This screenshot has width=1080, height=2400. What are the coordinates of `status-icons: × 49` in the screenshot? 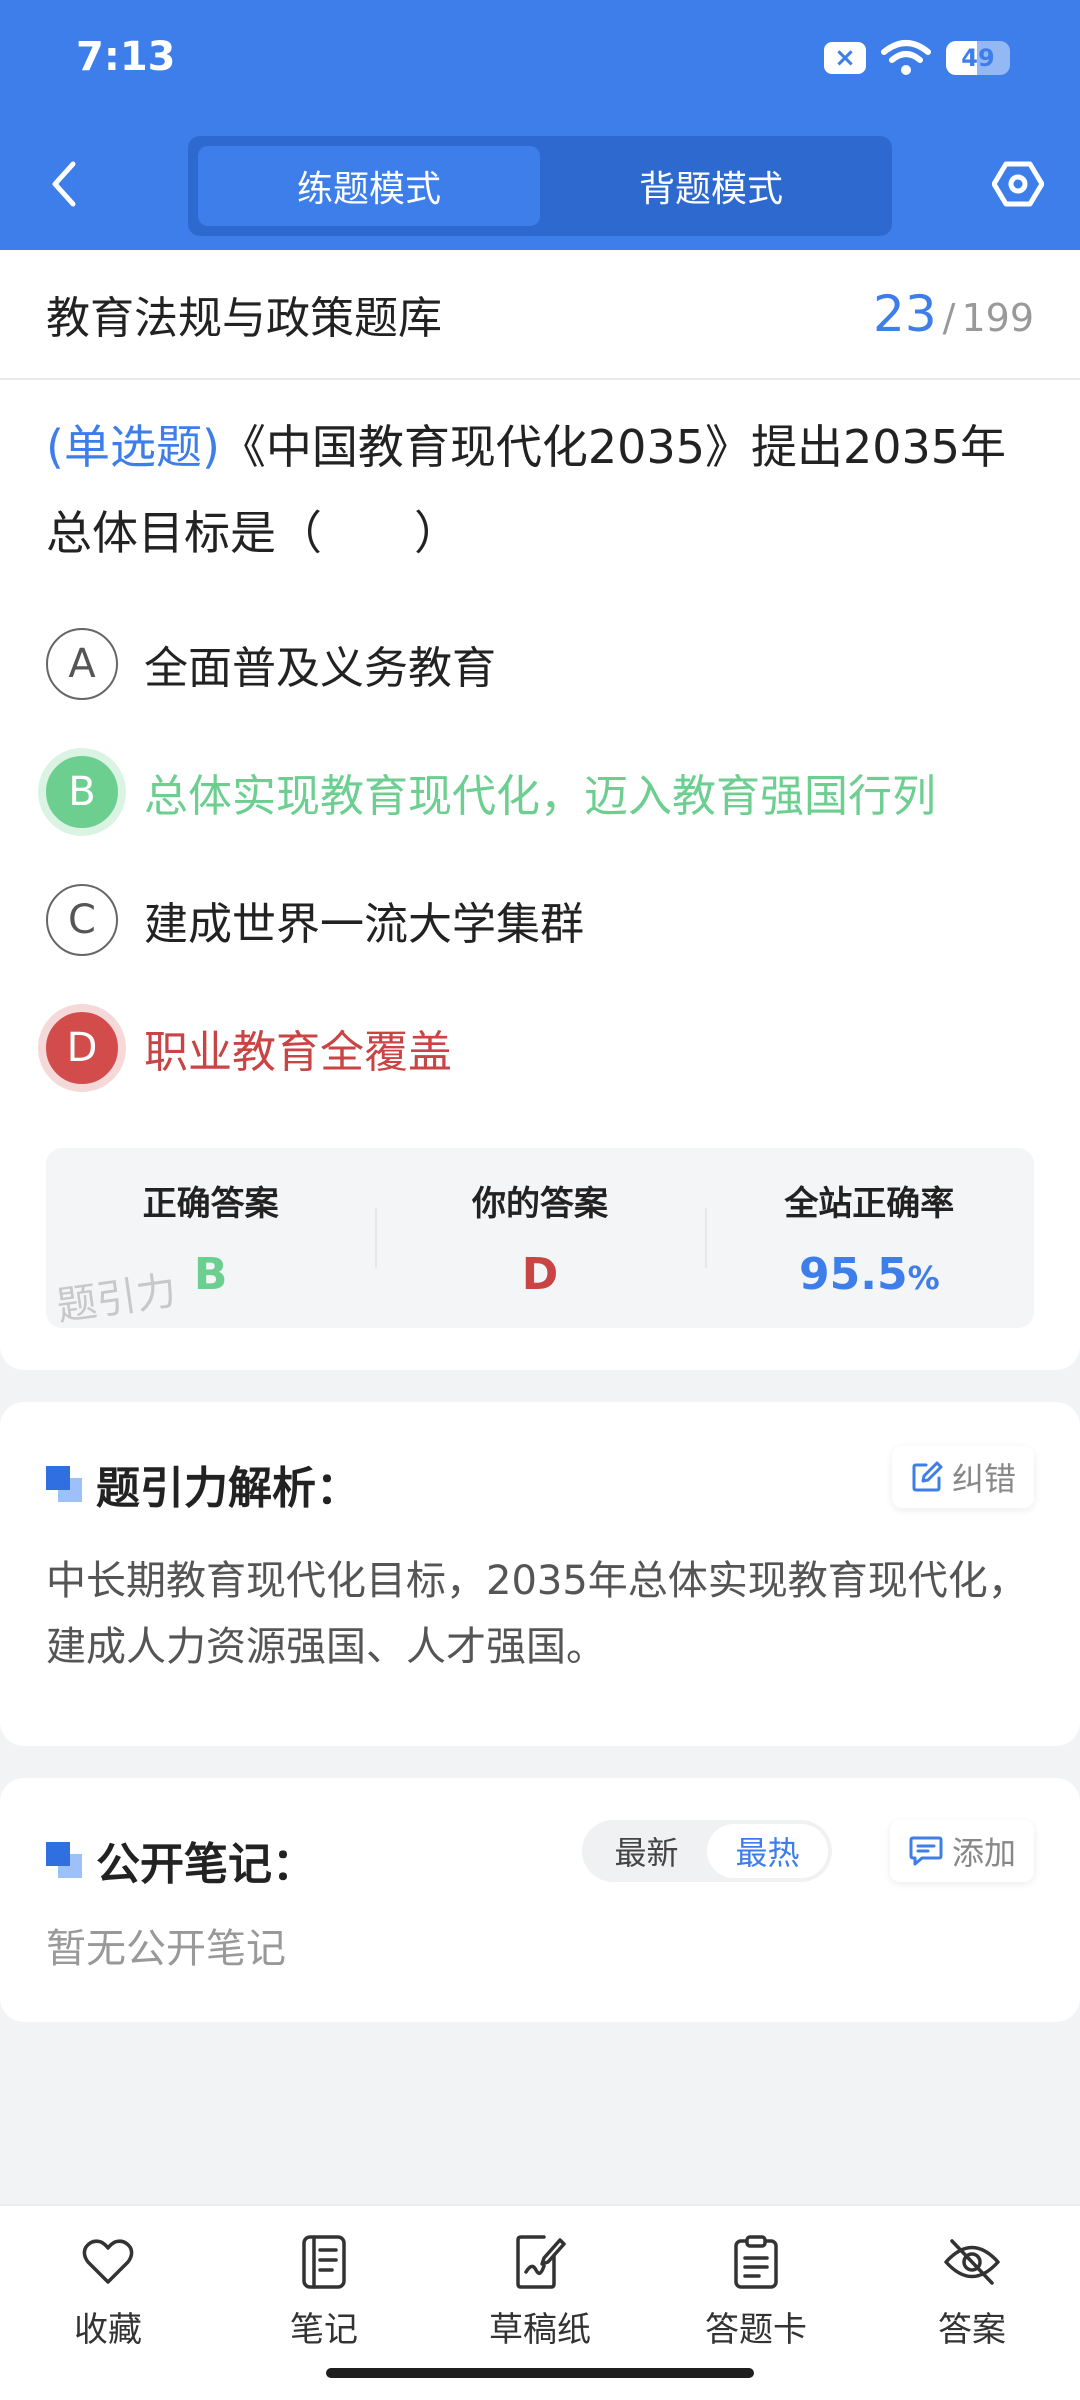 It's located at (917, 58).